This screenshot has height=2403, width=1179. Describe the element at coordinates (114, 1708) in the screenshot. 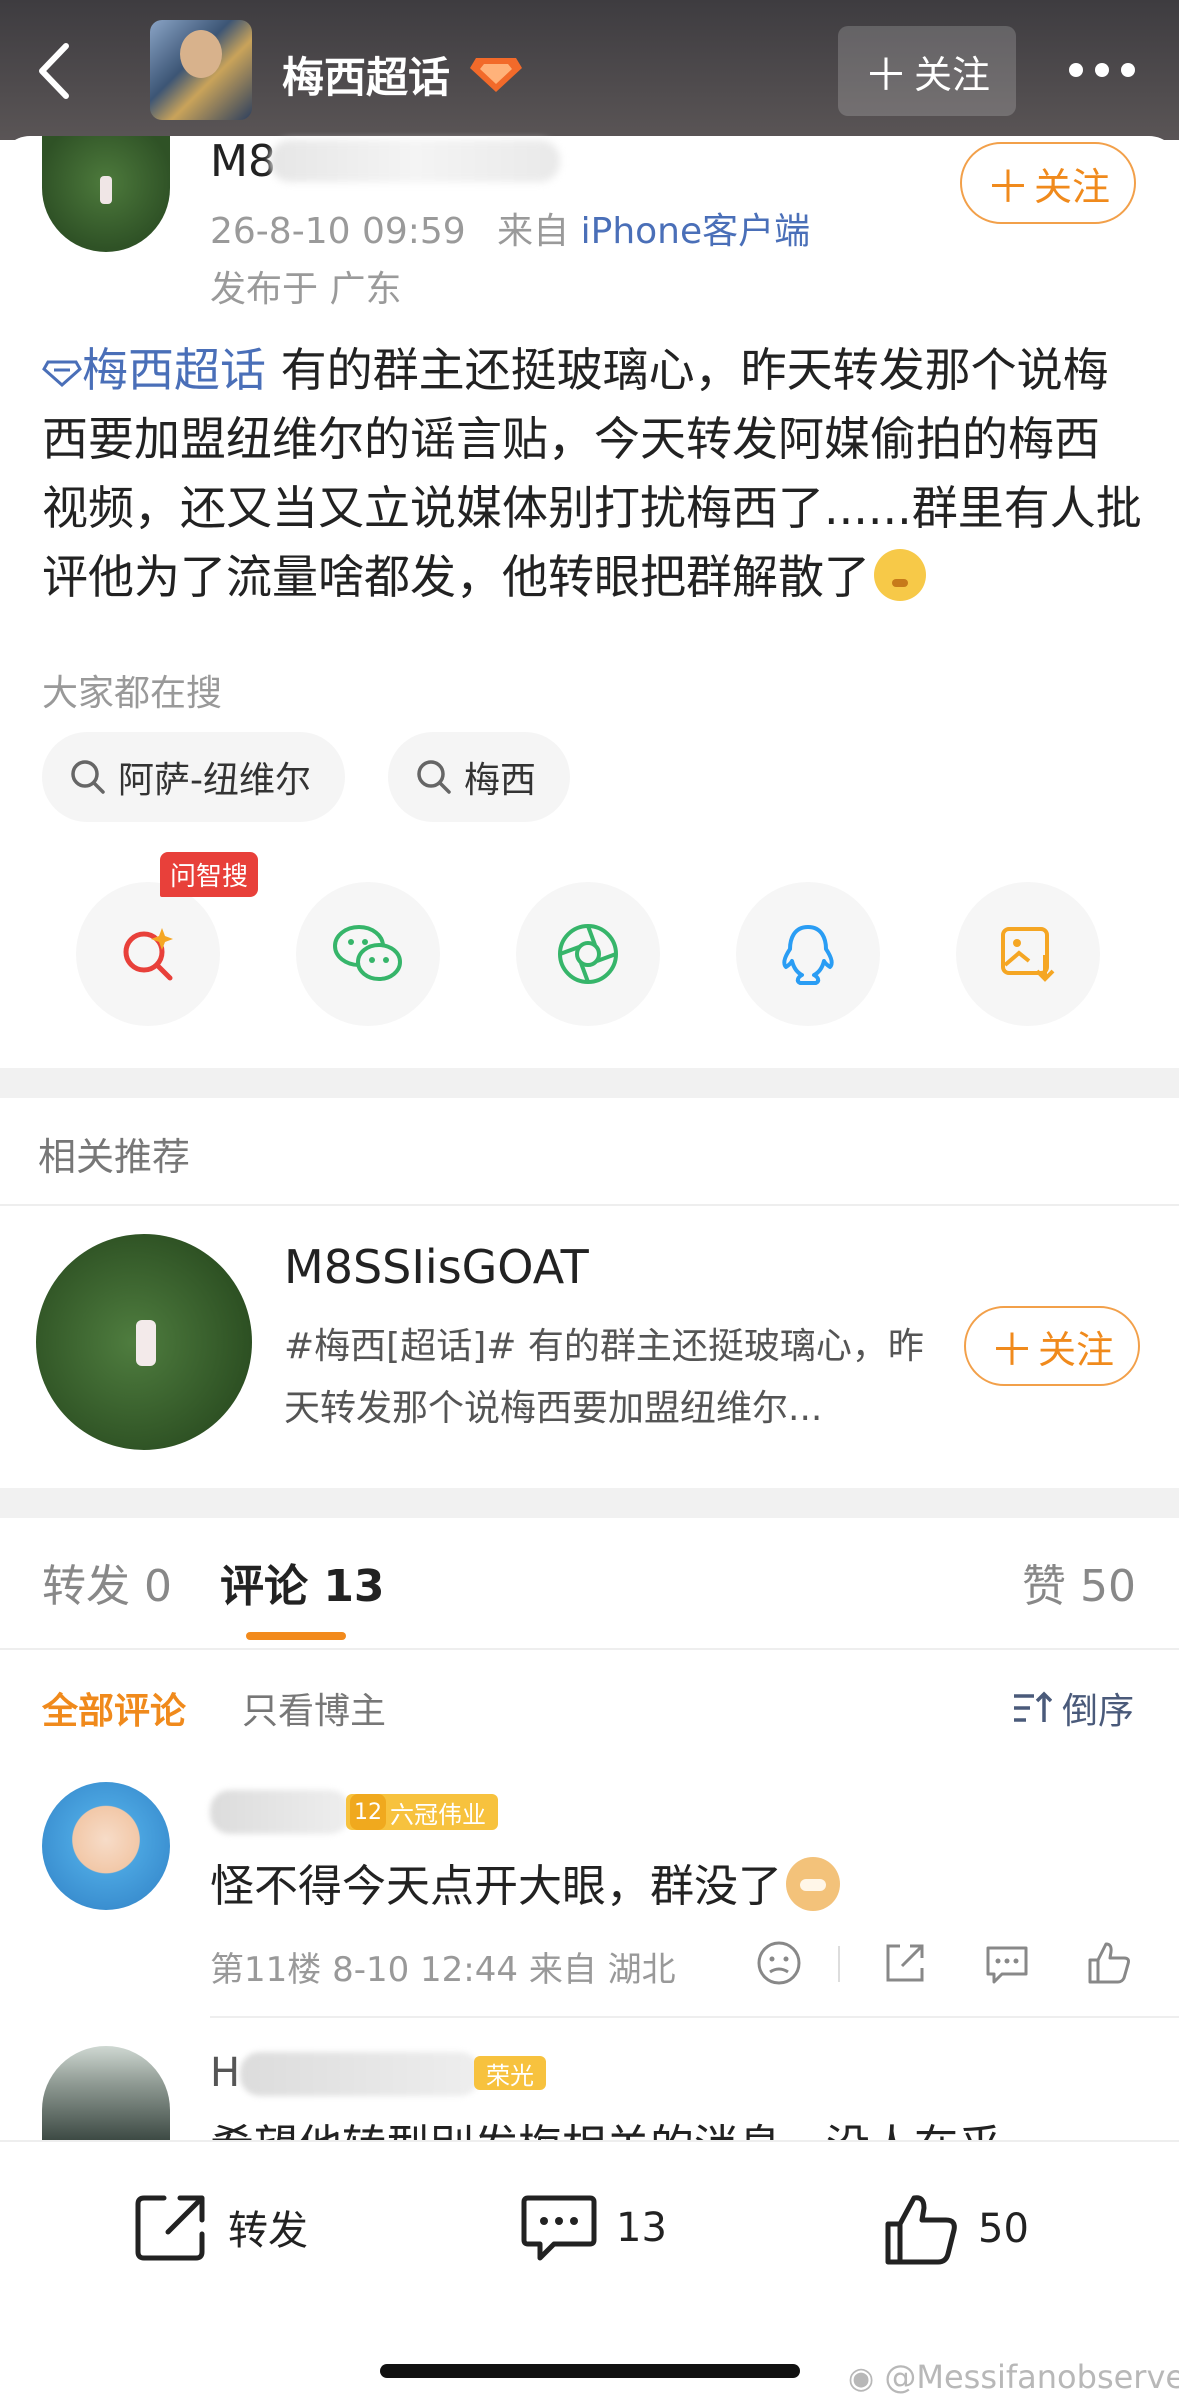

I see `filter-all-comments: 全部评论` at that location.